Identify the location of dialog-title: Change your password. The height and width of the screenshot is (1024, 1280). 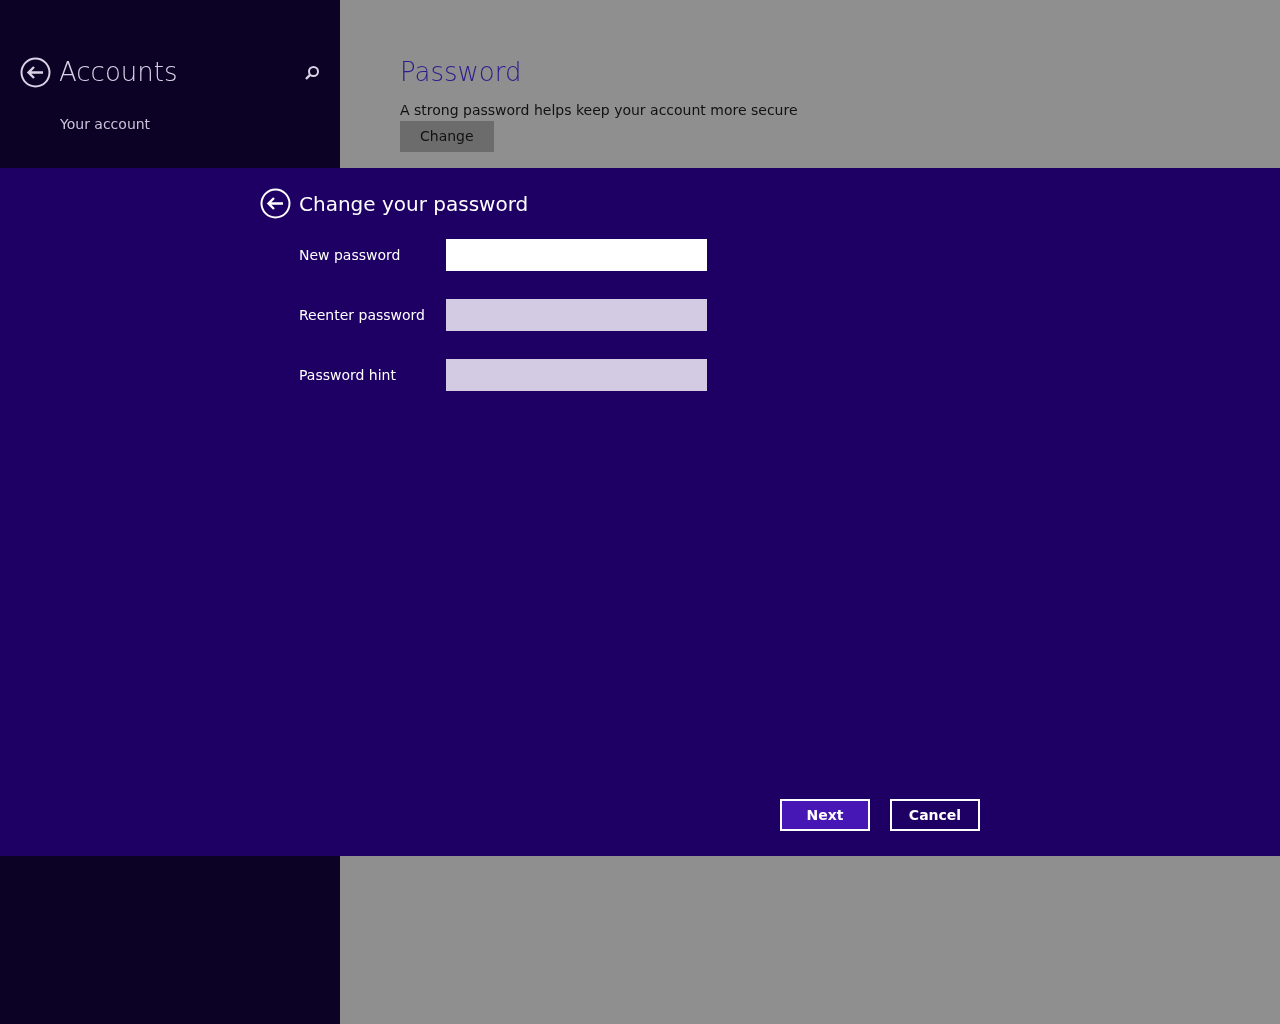
(414, 204).